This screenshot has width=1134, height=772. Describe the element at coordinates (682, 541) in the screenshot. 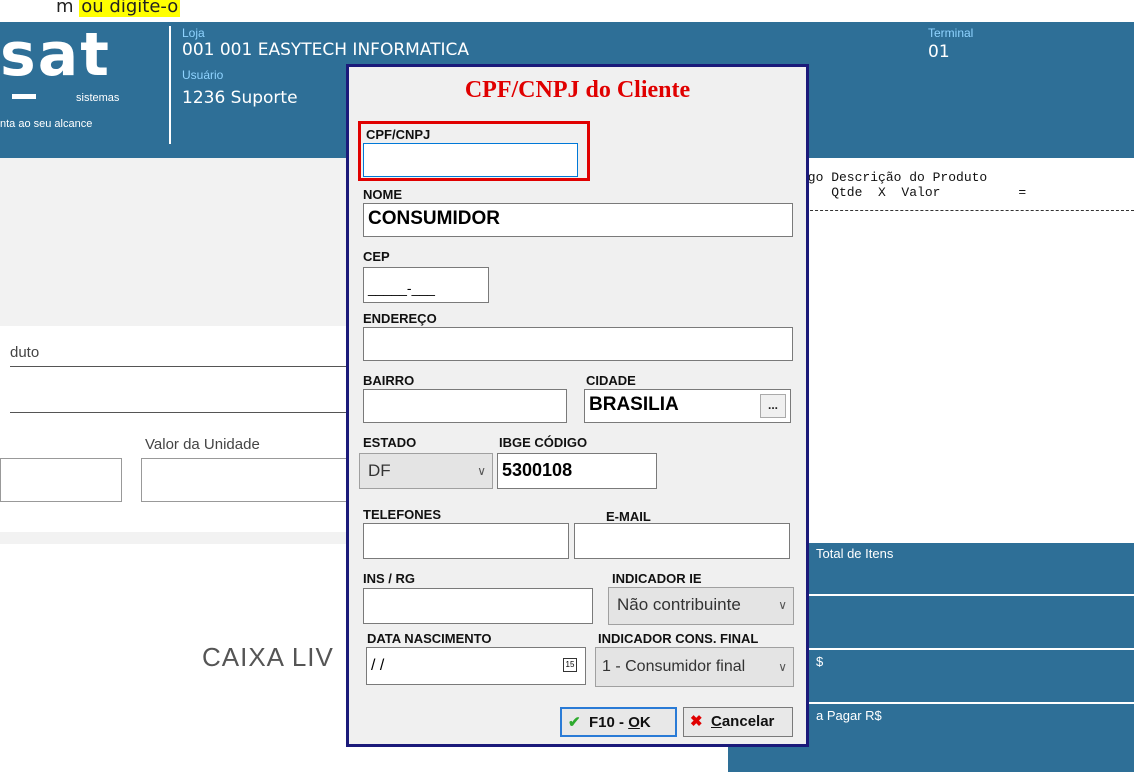

I see `email-input` at that location.